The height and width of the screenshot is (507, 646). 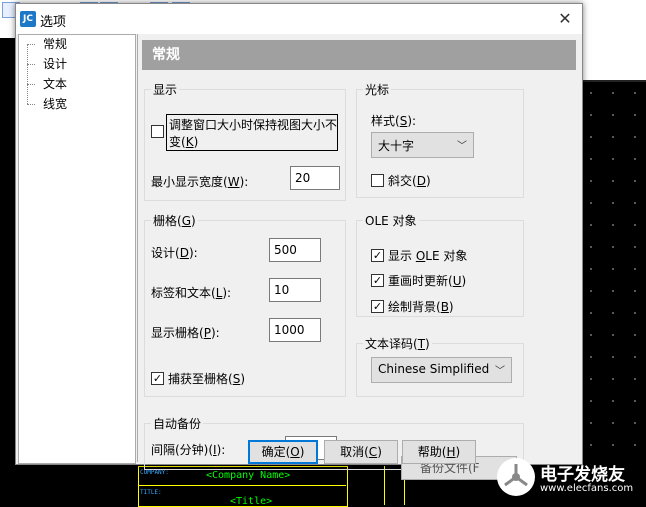 What do you see at coordinates (613, 40) in the screenshot?
I see `app-canvas-white` at bounding box center [613, 40].